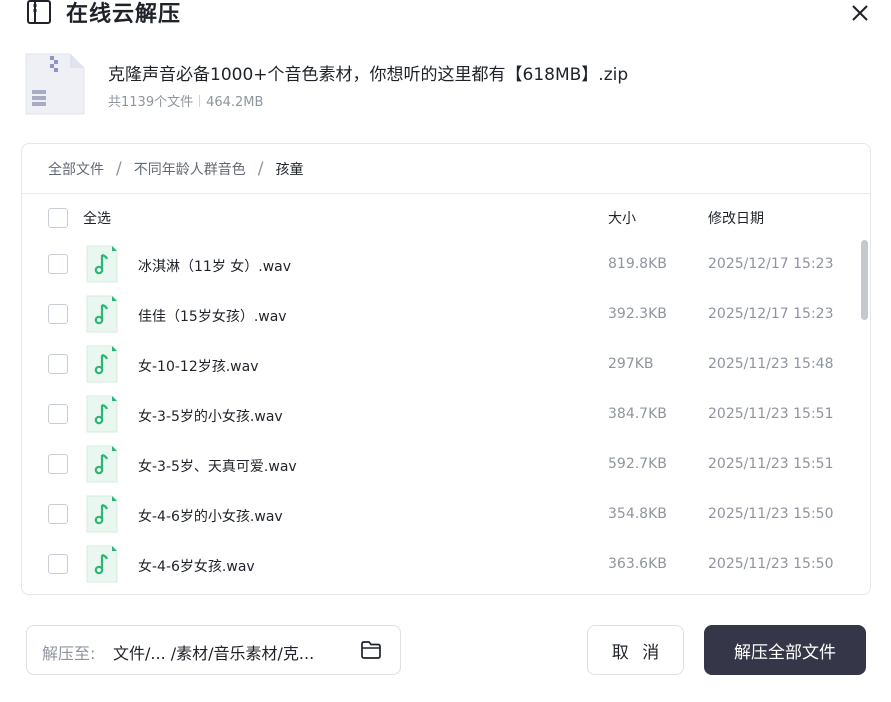 The height and width of the screenshot is (702, 891). Describe the element at coordinates (97, 219) in the screenshot. I see `select-all-label: 全选` at that location.